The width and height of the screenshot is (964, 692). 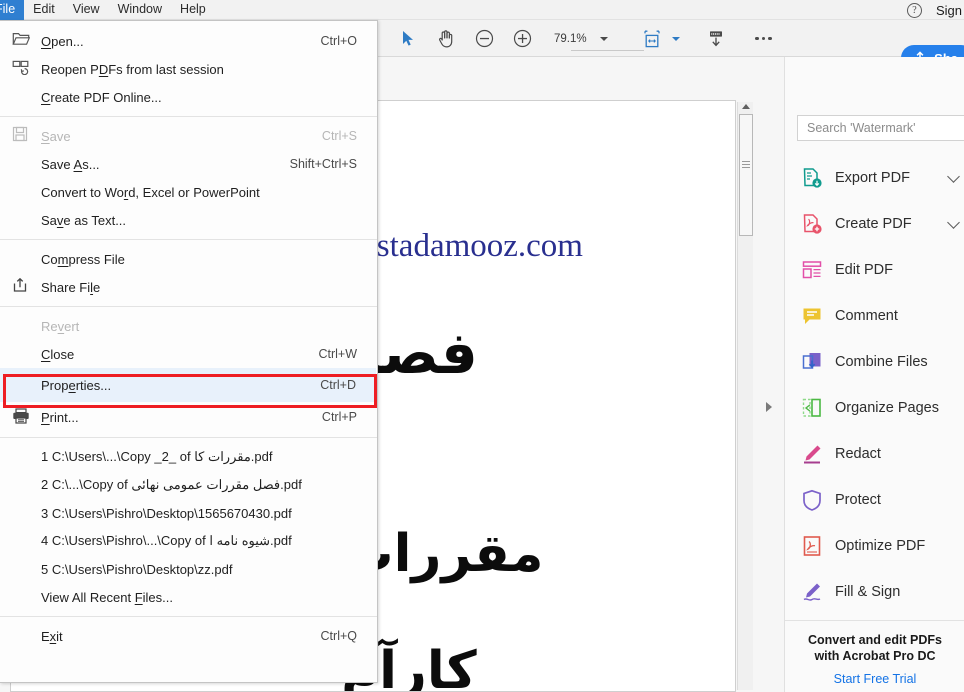 I want to click on download-icon, so click(x=716, y=39).